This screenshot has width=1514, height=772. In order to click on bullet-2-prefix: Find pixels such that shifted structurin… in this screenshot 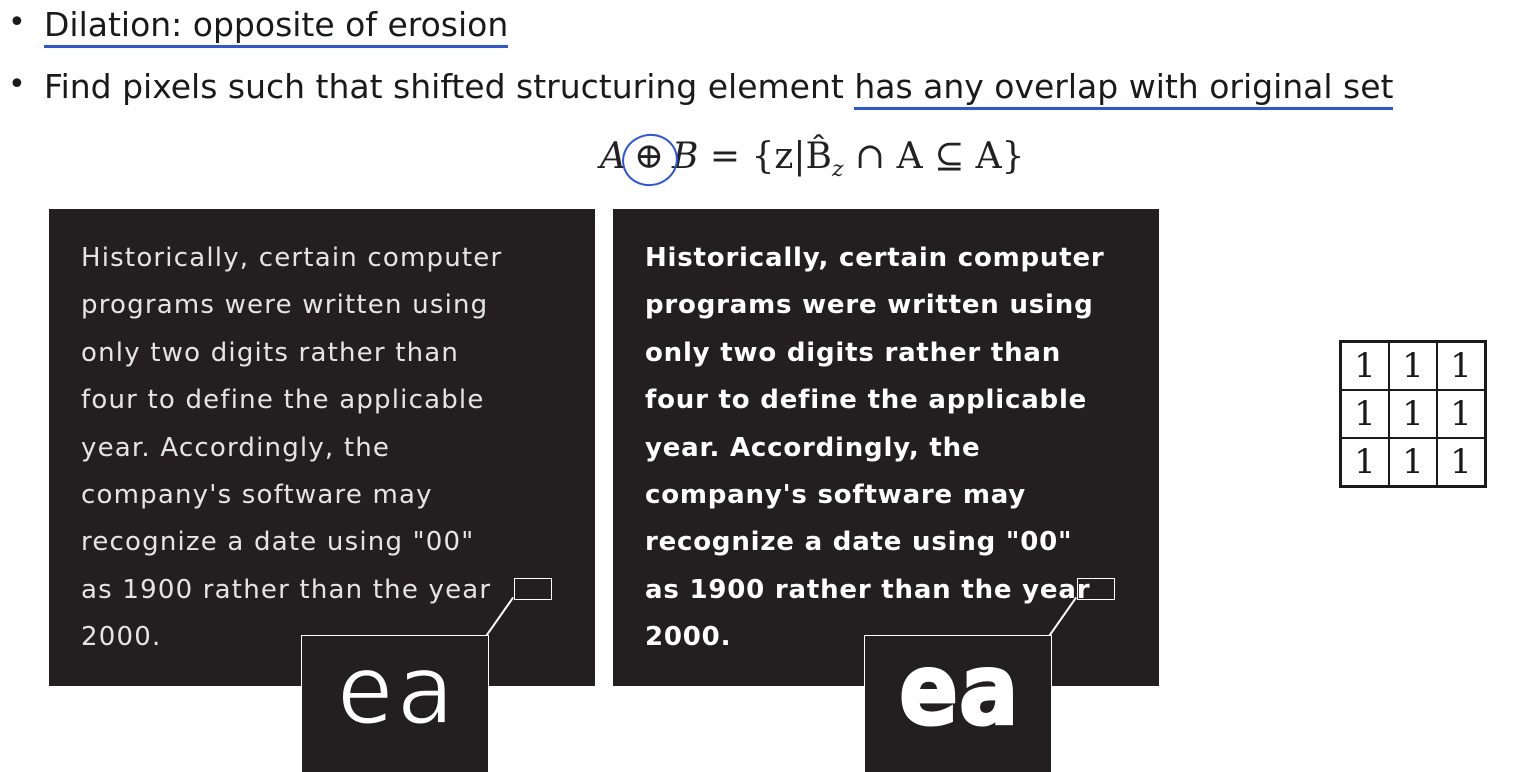, I will do `click(449, 86)`.